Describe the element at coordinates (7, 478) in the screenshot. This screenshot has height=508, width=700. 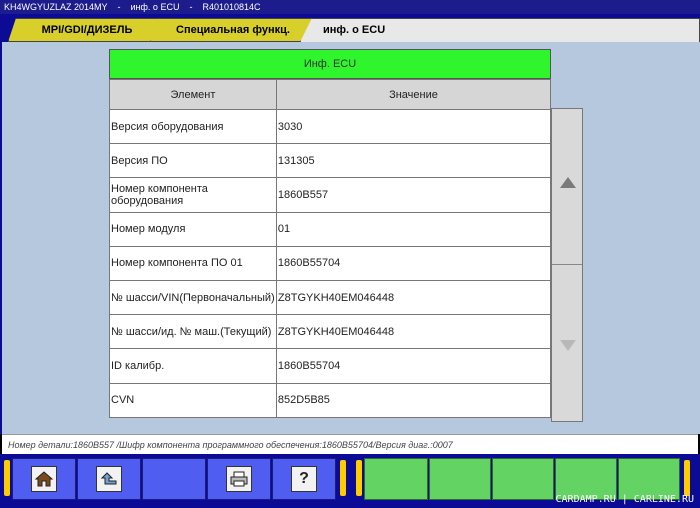
I see `toolbar-edge-left` at that location.